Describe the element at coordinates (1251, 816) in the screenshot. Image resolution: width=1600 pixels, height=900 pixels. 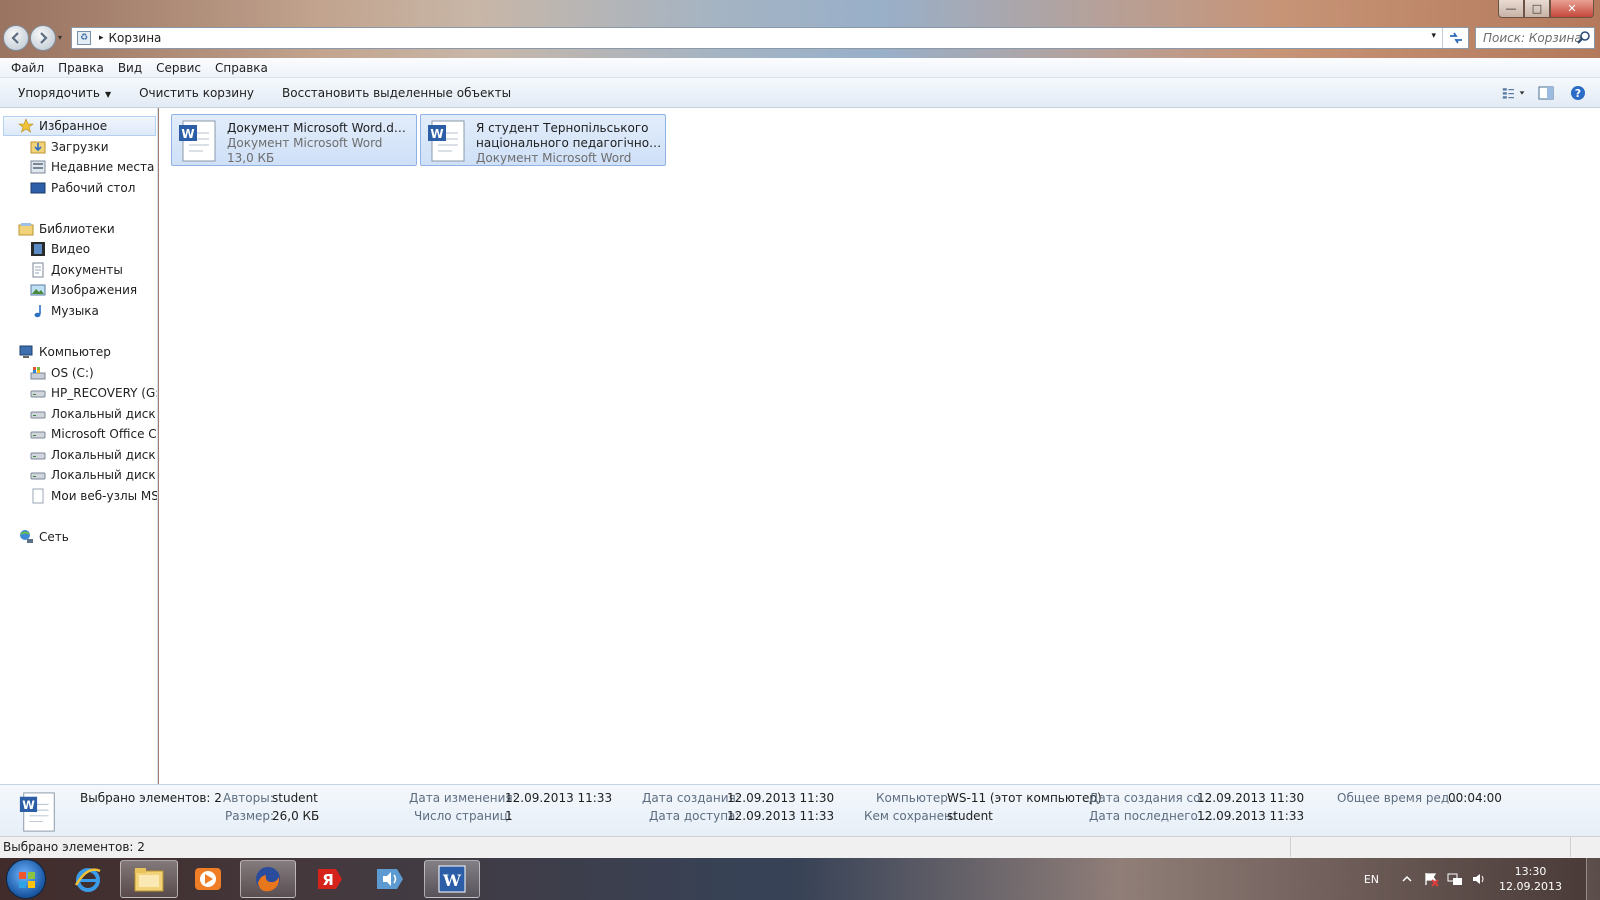
I see `last-saved-value: 12.09.2013 11:33` at that location.